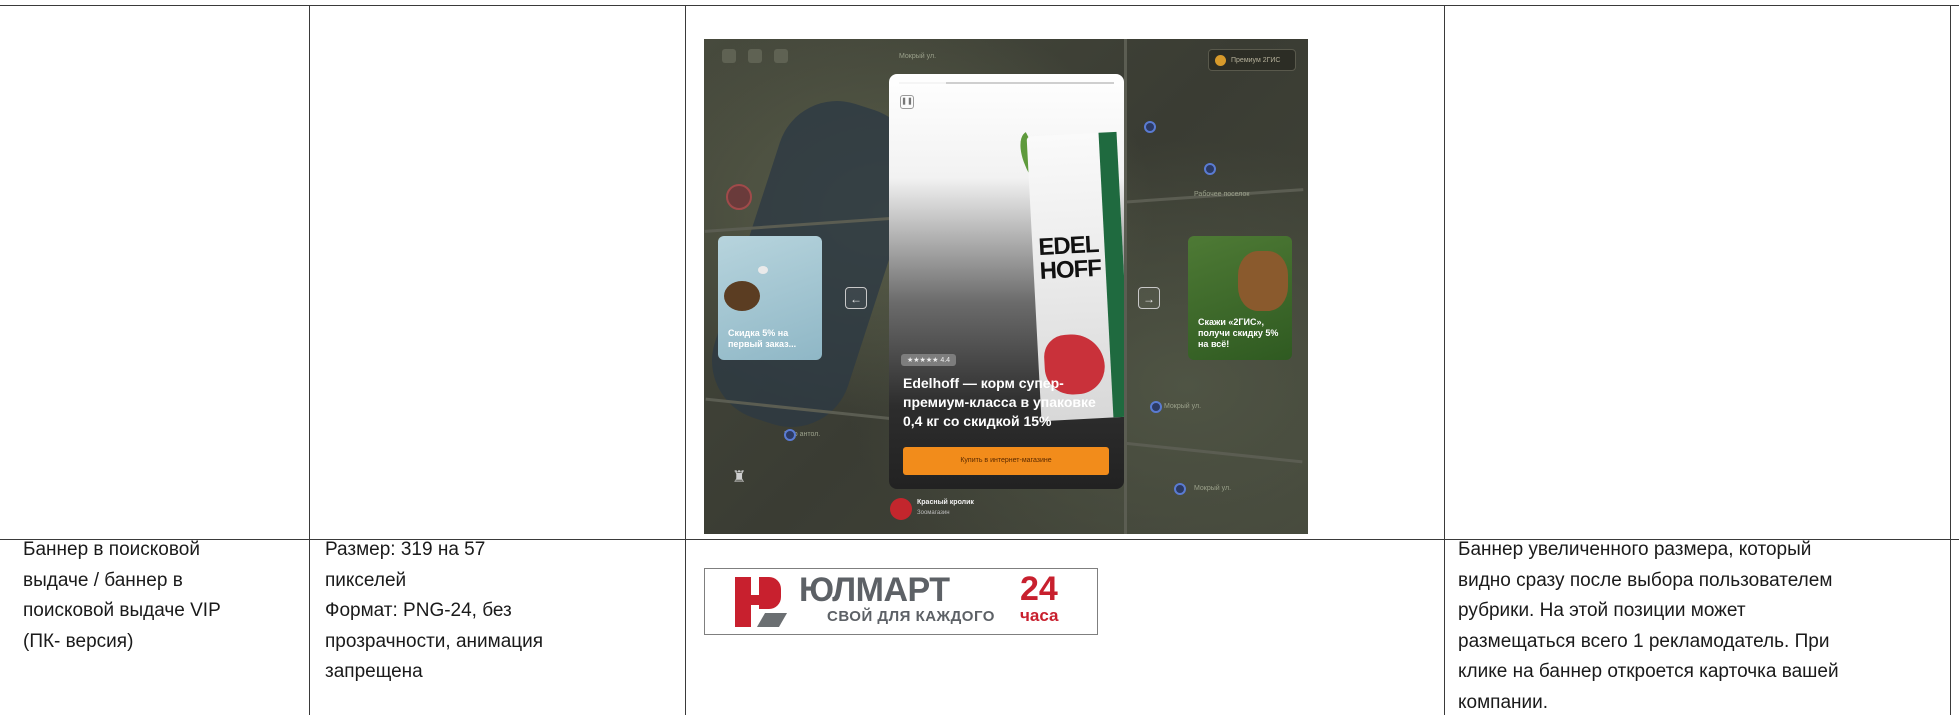 The image size is (1959, 718). Describe the element at coordinates (856, 298) in the screenshot. I see `arrow-left-icon: ←` at that location.